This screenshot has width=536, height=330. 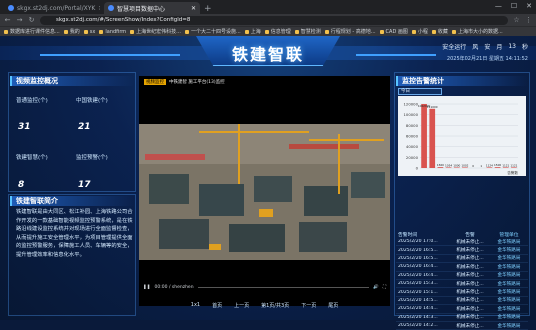 What do you see at coordinates (512, 172) in the screenshot?
I see `chart-legend: 告警数` at bounding box center [512, 172].